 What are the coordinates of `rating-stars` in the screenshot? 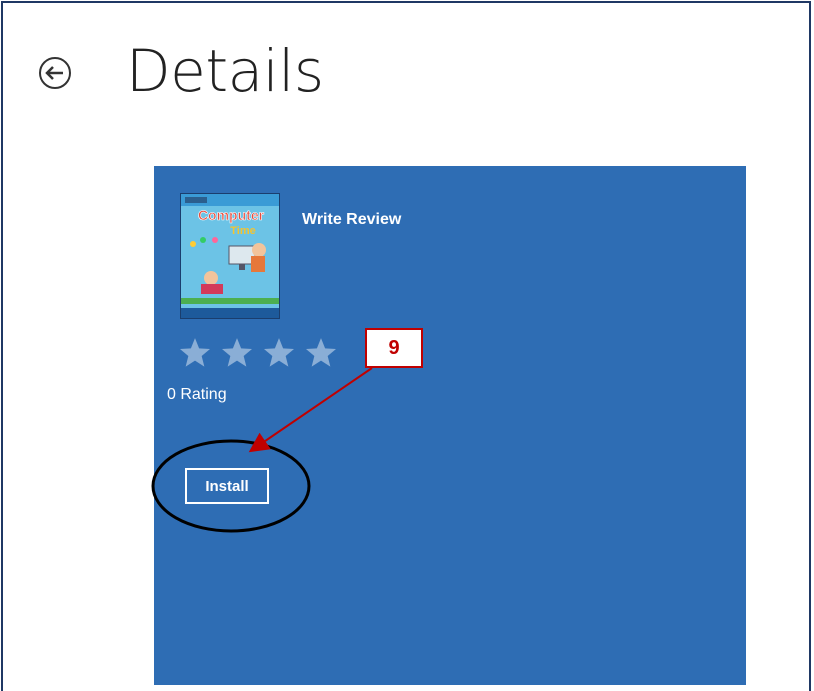 It's located at (258, 353).